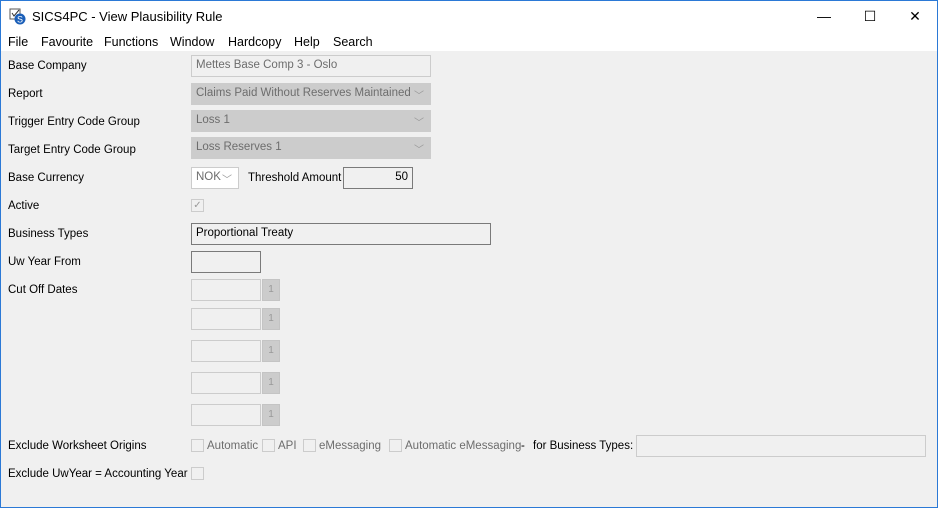 The height and width of the screenshot is (508, 938). I want to click on business-types-field: Proportional Treaty, so click(341, 234).